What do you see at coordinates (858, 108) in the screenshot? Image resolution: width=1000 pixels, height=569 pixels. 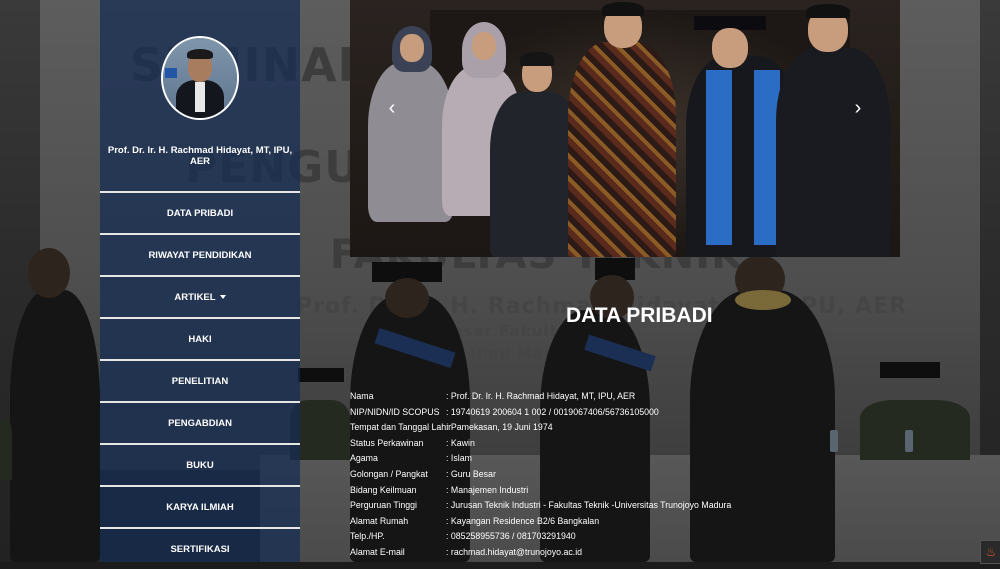 I see `carousel-next-button: ›` at bounding box center [858, 108].